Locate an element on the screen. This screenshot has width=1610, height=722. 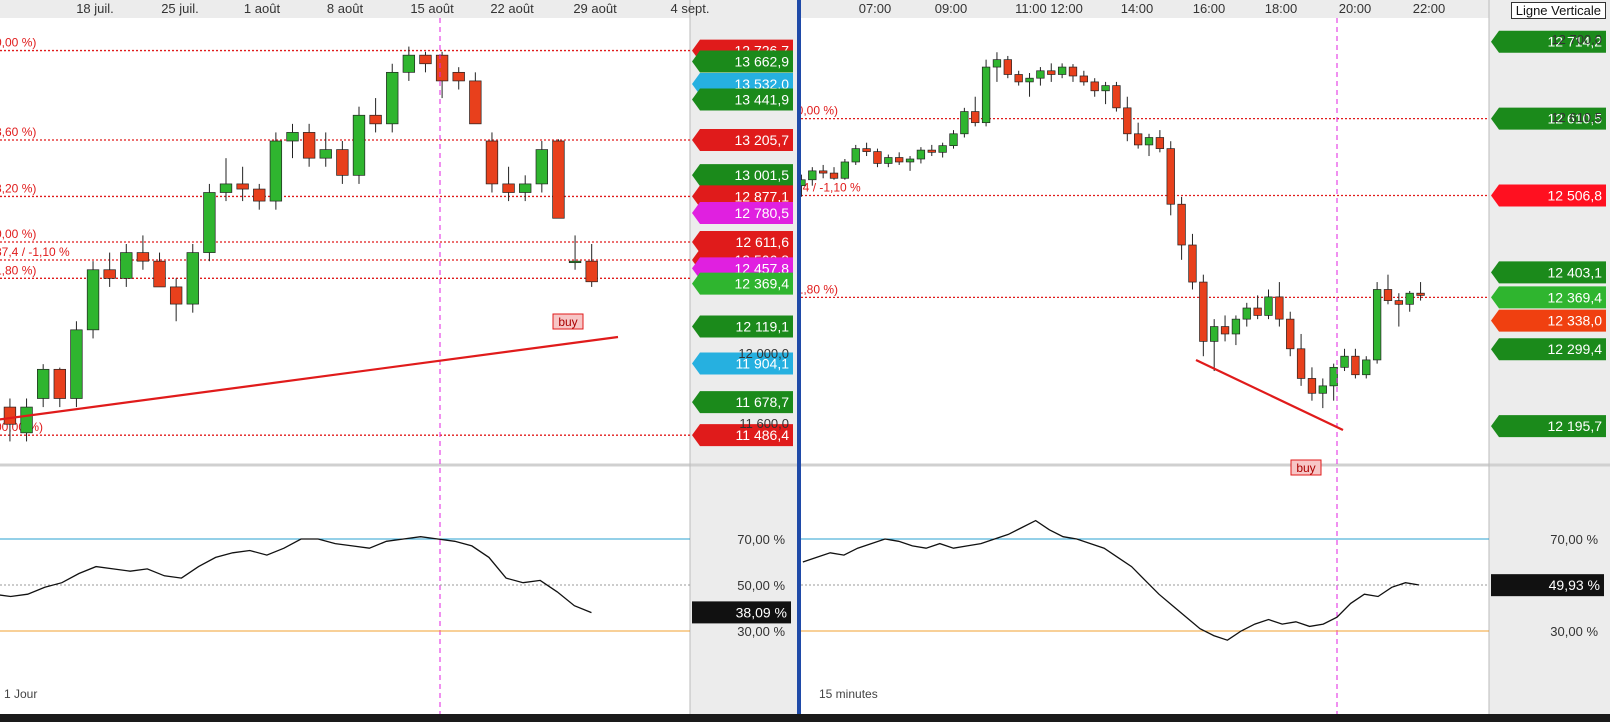
price-axis-tick: 11 600,0 is located at coordinates (764, 423).